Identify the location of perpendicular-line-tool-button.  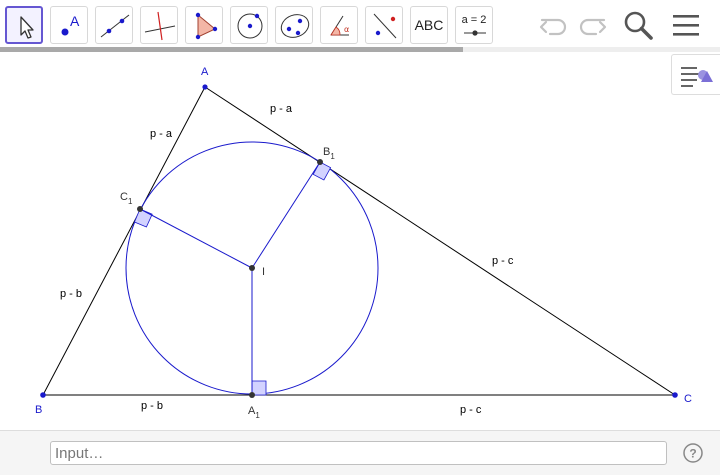
(159, 25).